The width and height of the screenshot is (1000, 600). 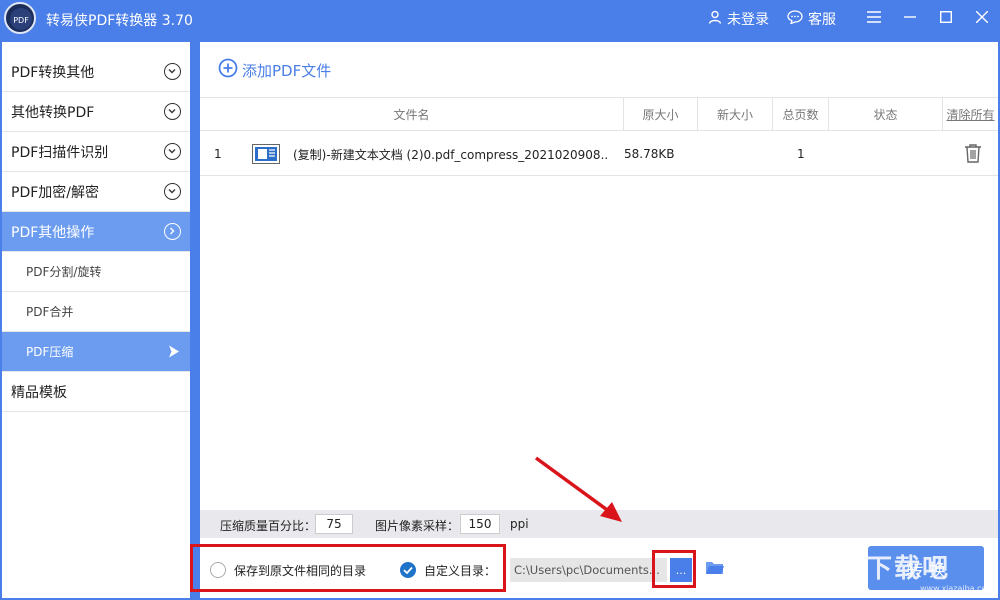 I want to click on user-icon, so click(x=715, y=19).